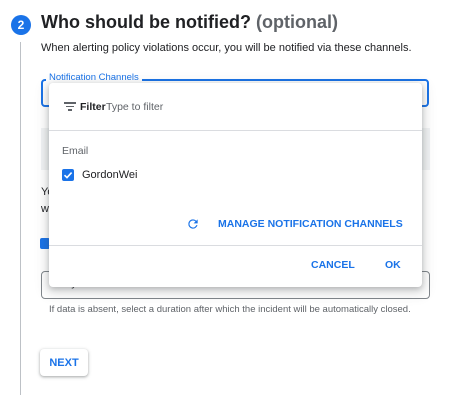 The image size is (474, 401). What do you see at coordinates (110, 175) in the screenshot?
I see `option-label: GordonWei` at bounding box center [110, 175].